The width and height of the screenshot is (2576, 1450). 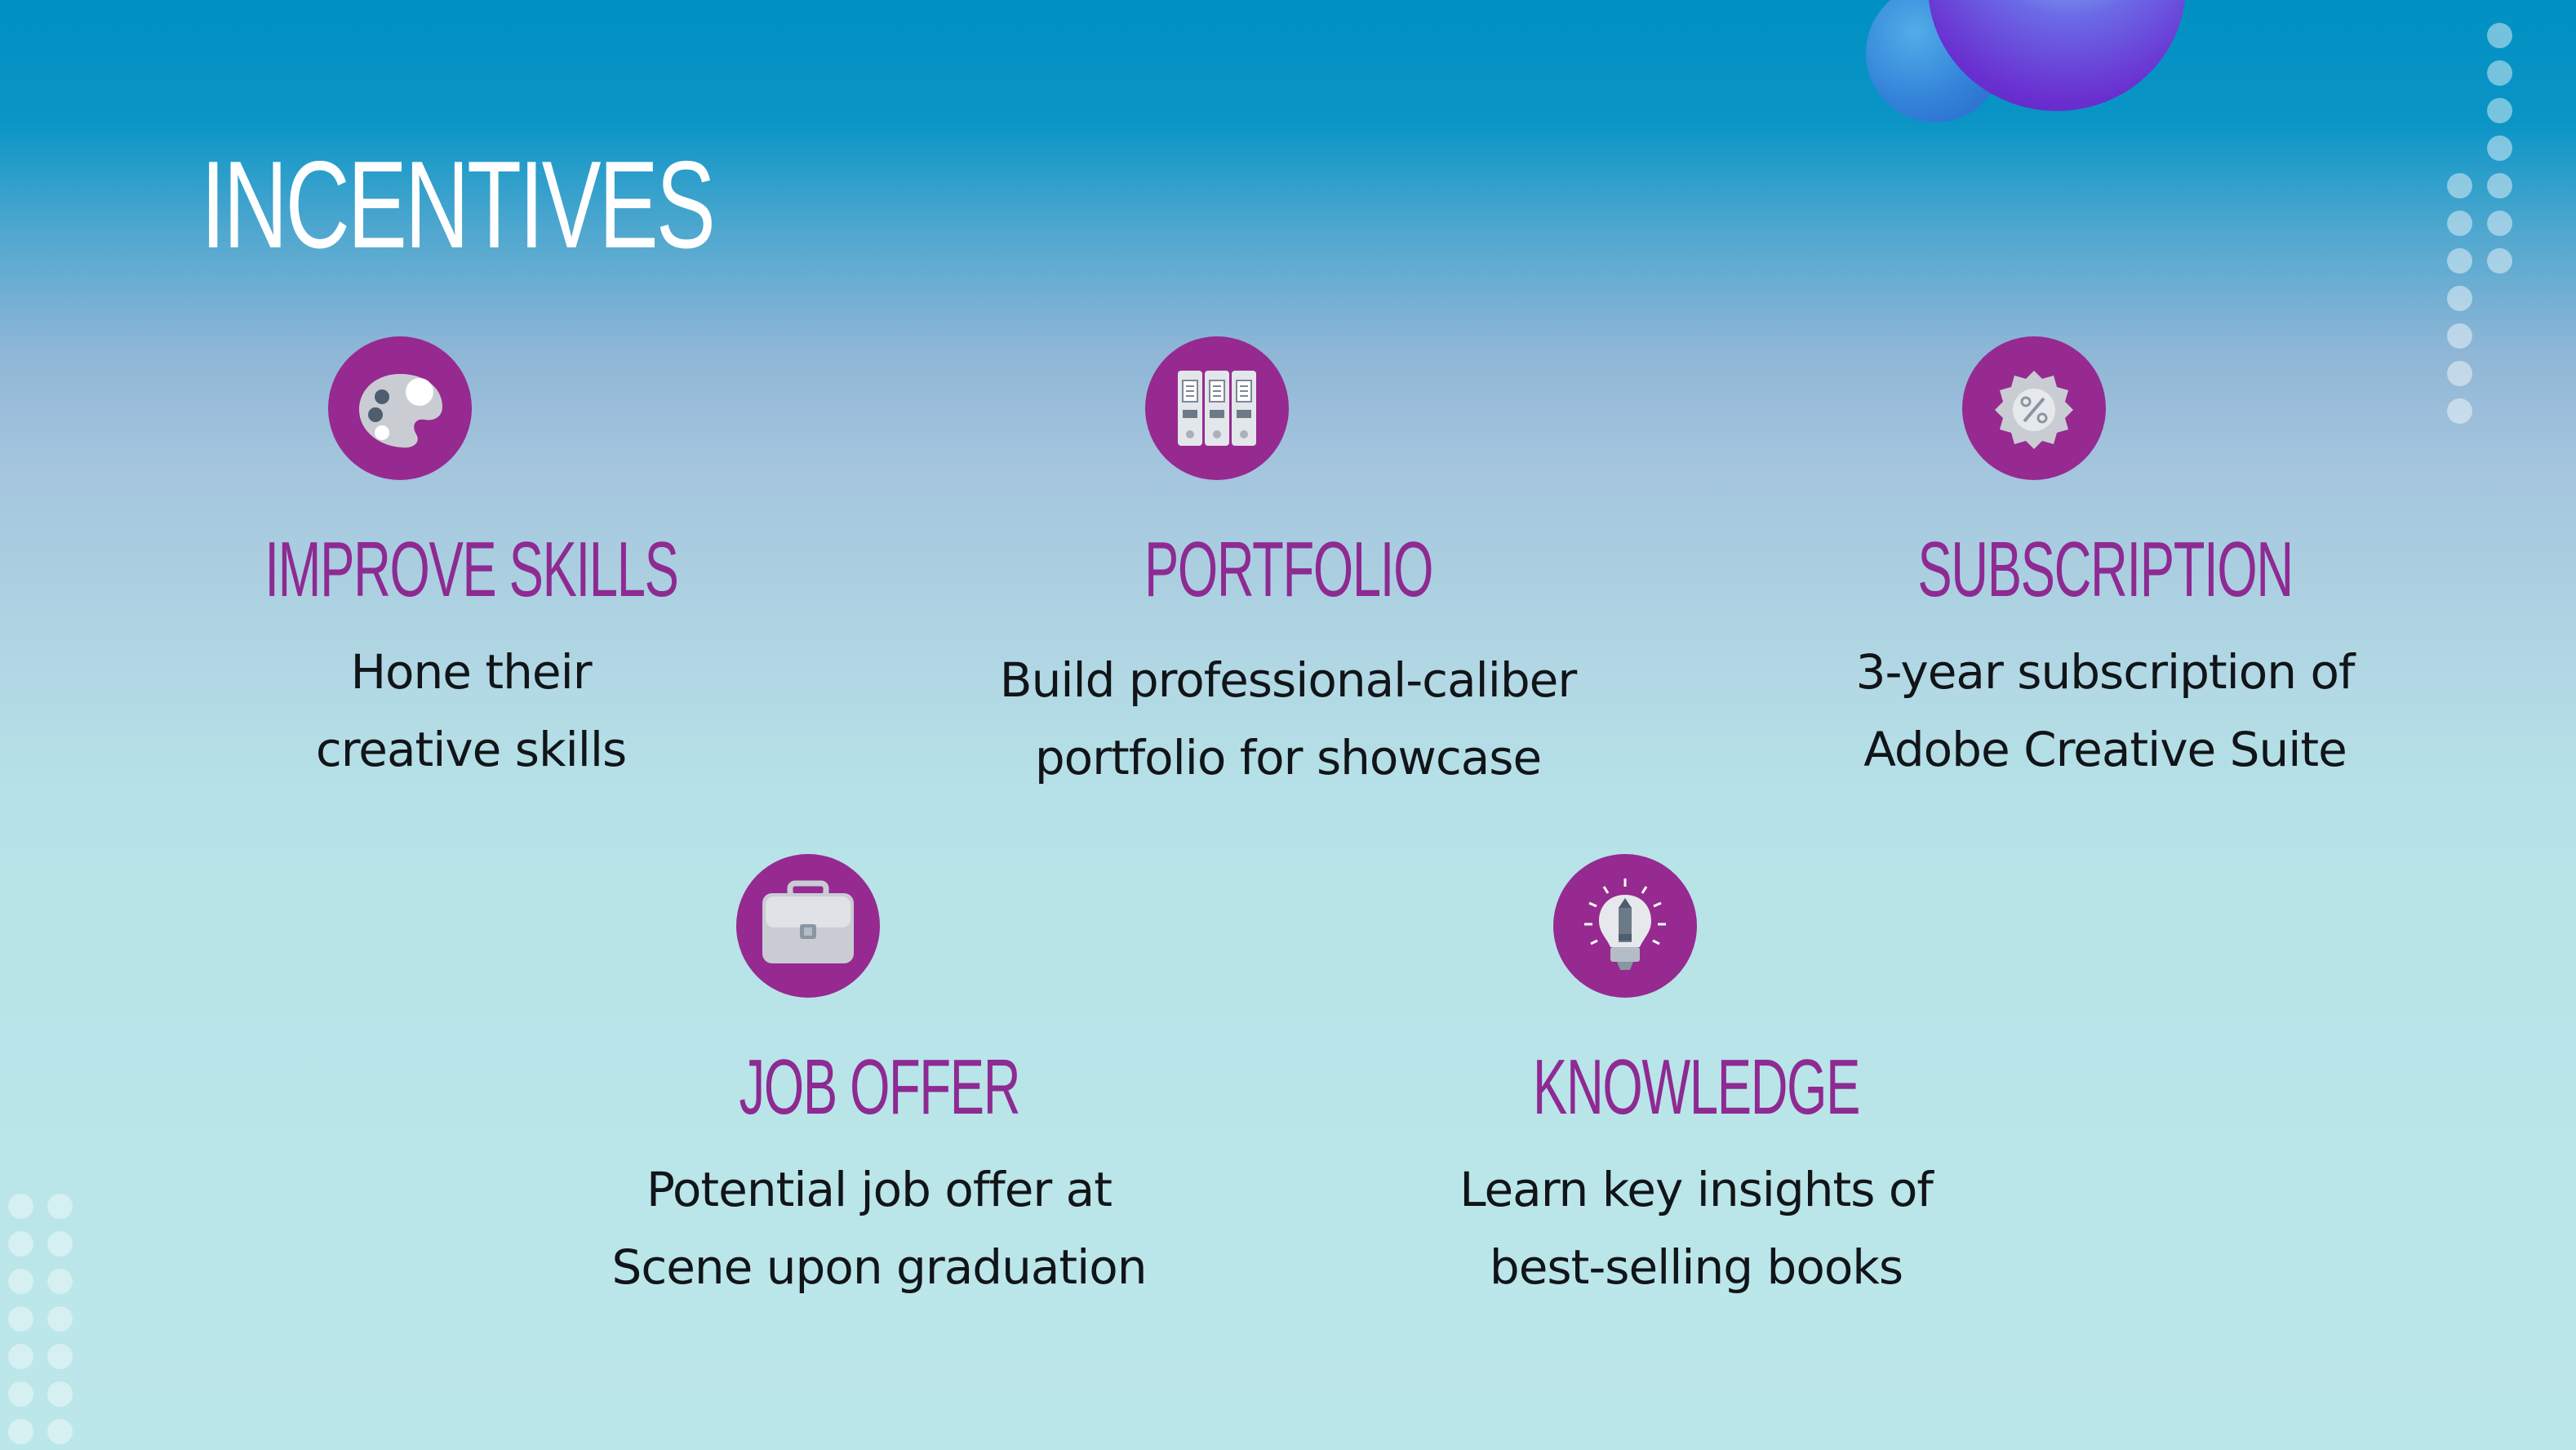 I want to click on incentive-heading: SUBSCRIPTION, so click(x=2105, y=569).